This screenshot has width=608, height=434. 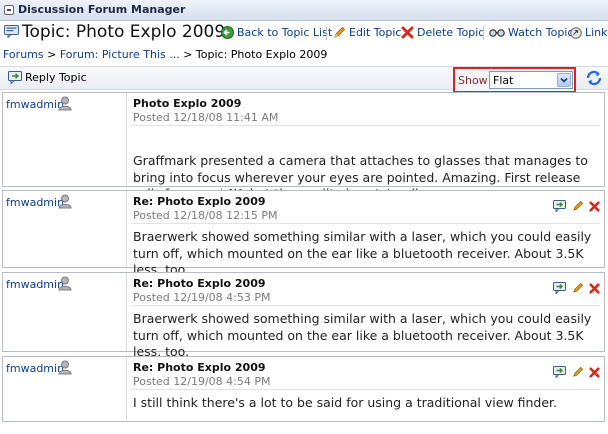 I want to click on panel-title: Discussion Forum Manager, so click(x=102, y=9).